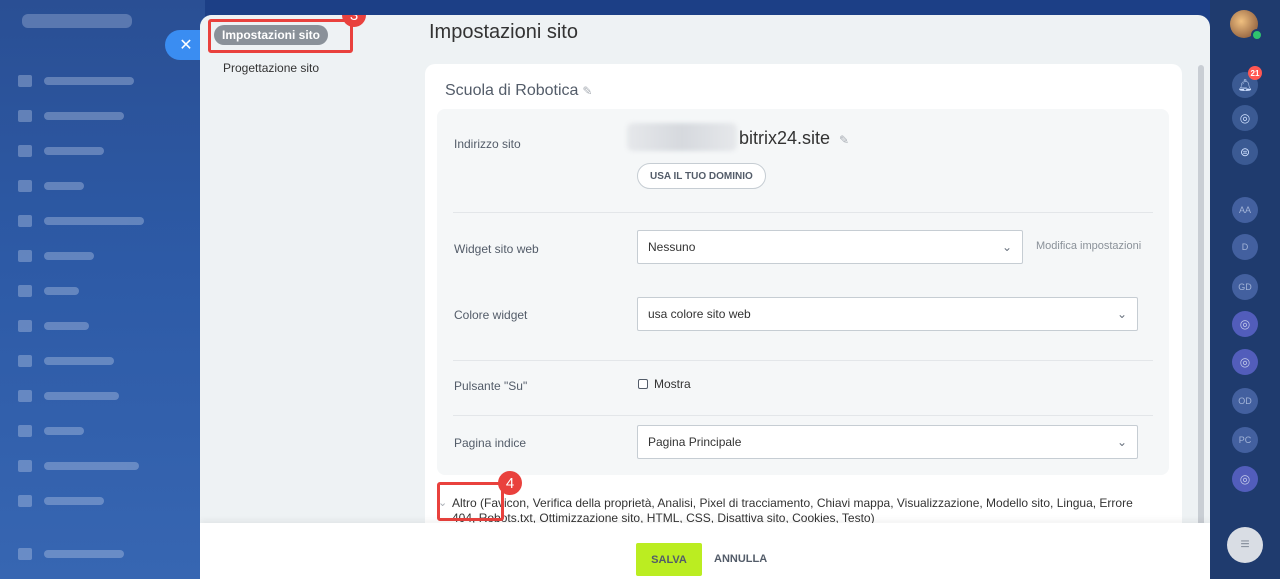 This screenshot has height=579, width=1280. I want to click on contact-avatar: AA, so click(1245, 210).